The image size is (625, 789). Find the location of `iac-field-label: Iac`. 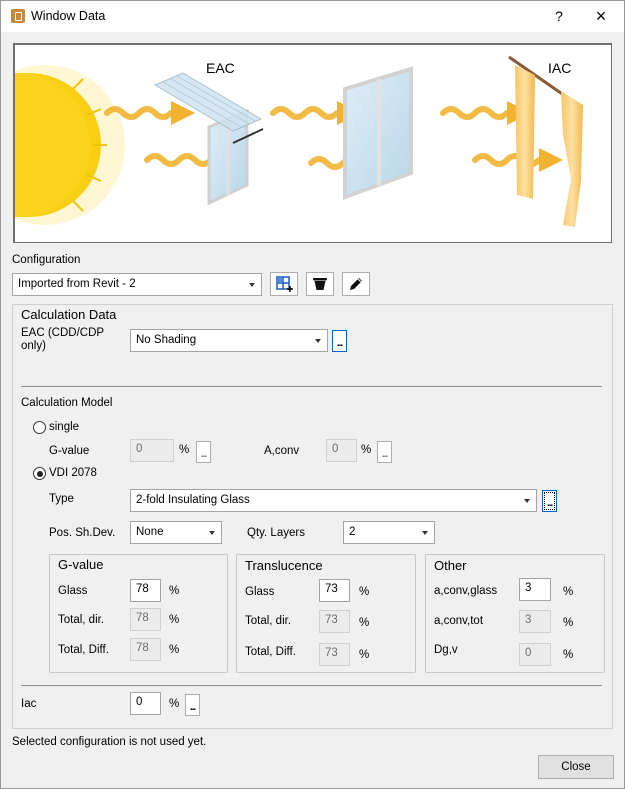

iac-field-label: Iac is located at coordinates (29, 704).